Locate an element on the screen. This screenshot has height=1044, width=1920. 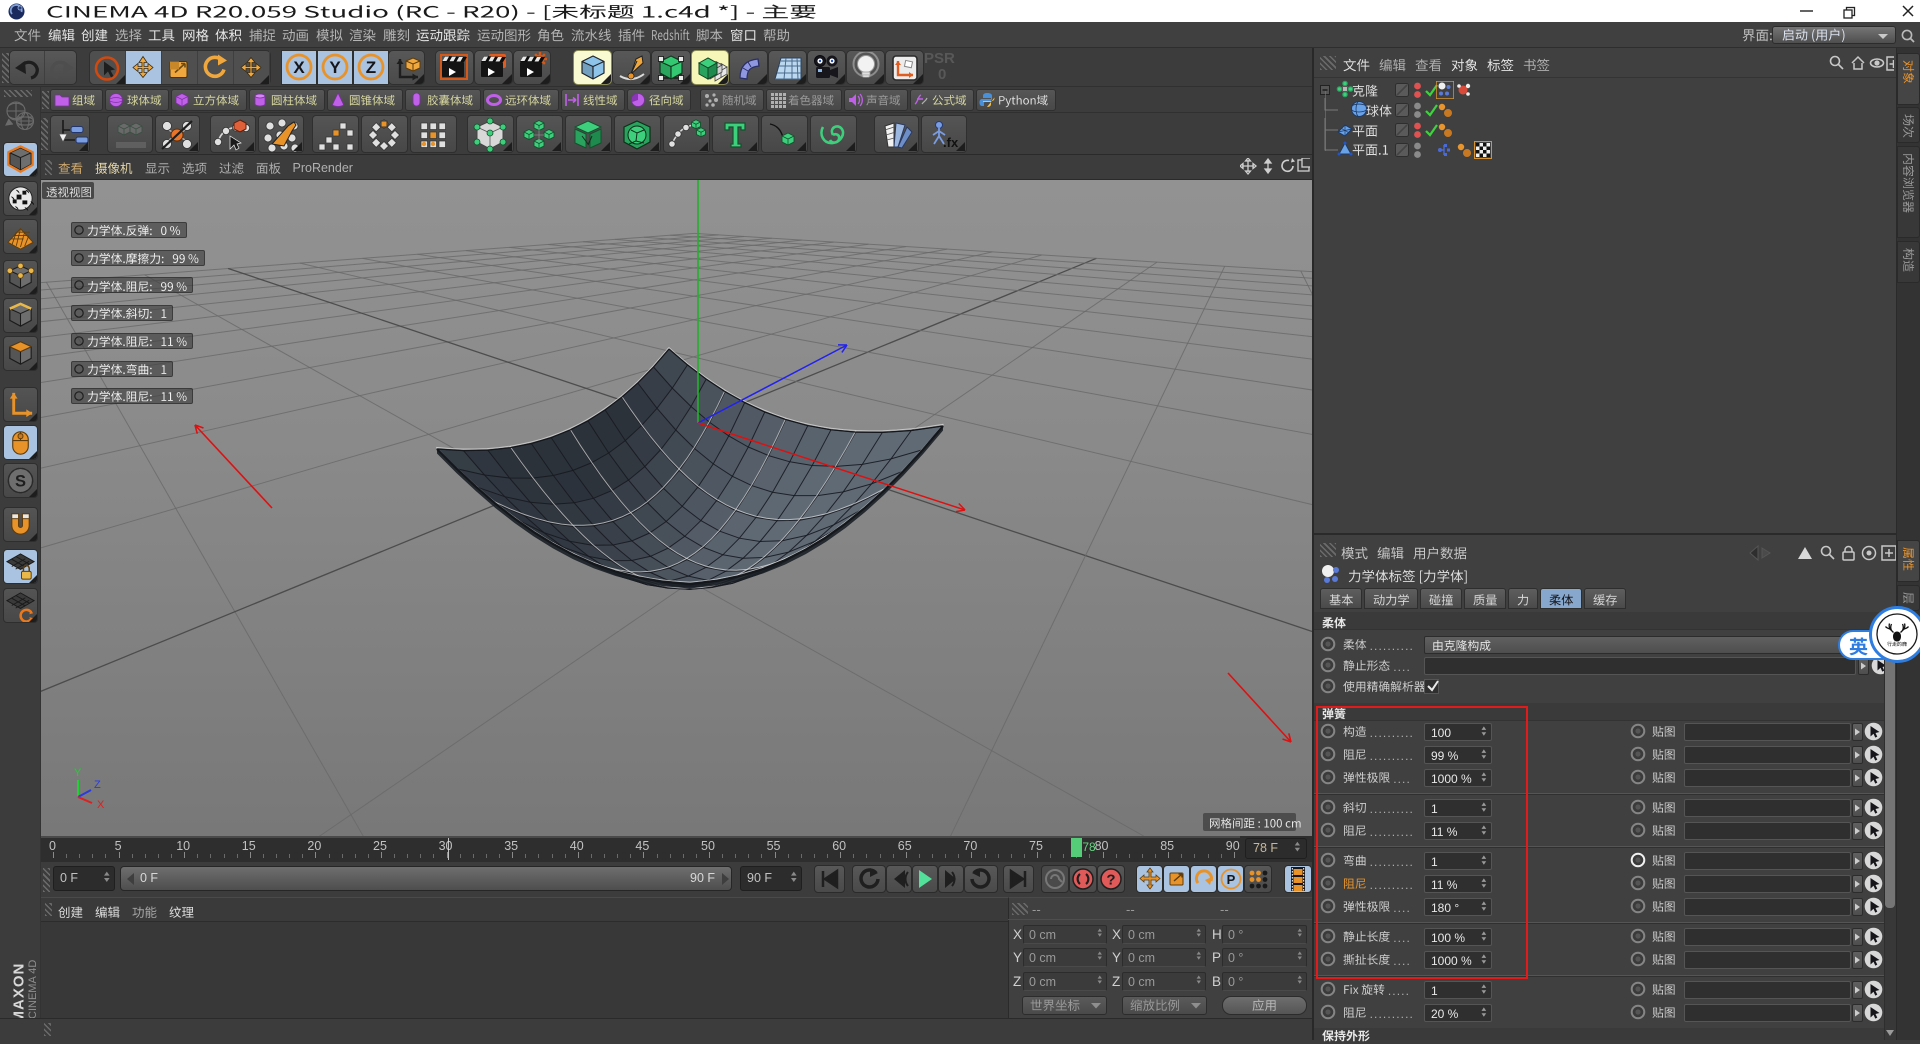
svg-text: S is located at coordinates (20, 481).